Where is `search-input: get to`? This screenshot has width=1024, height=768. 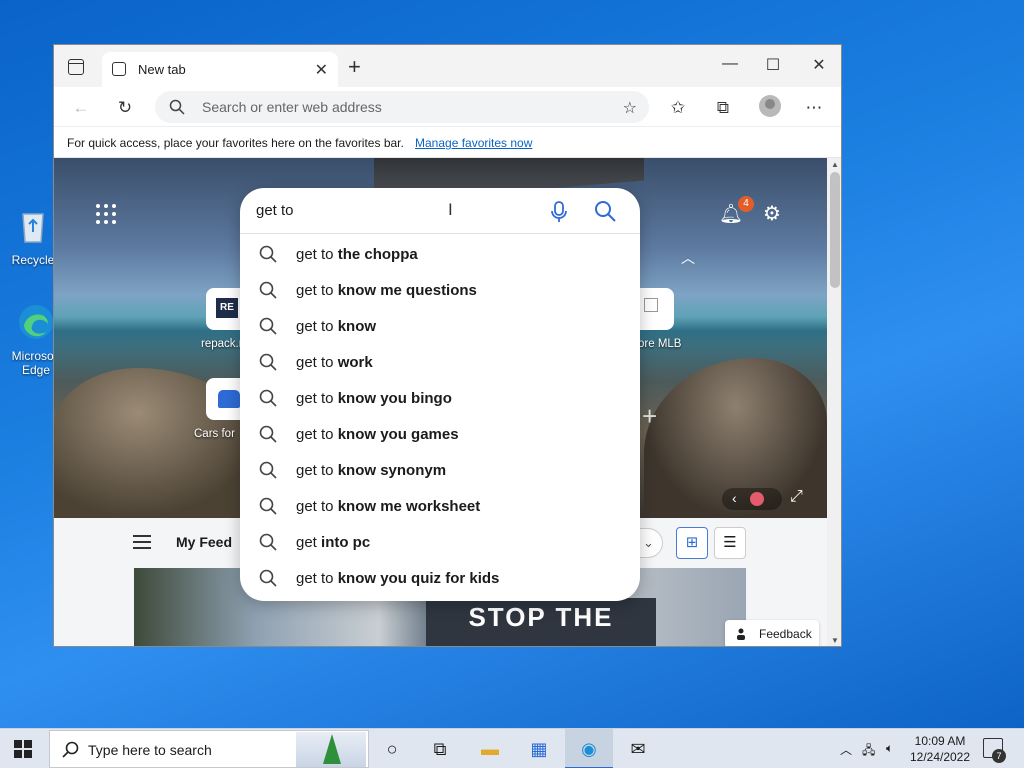
search-input: get to is located at coordinates (275, 210).